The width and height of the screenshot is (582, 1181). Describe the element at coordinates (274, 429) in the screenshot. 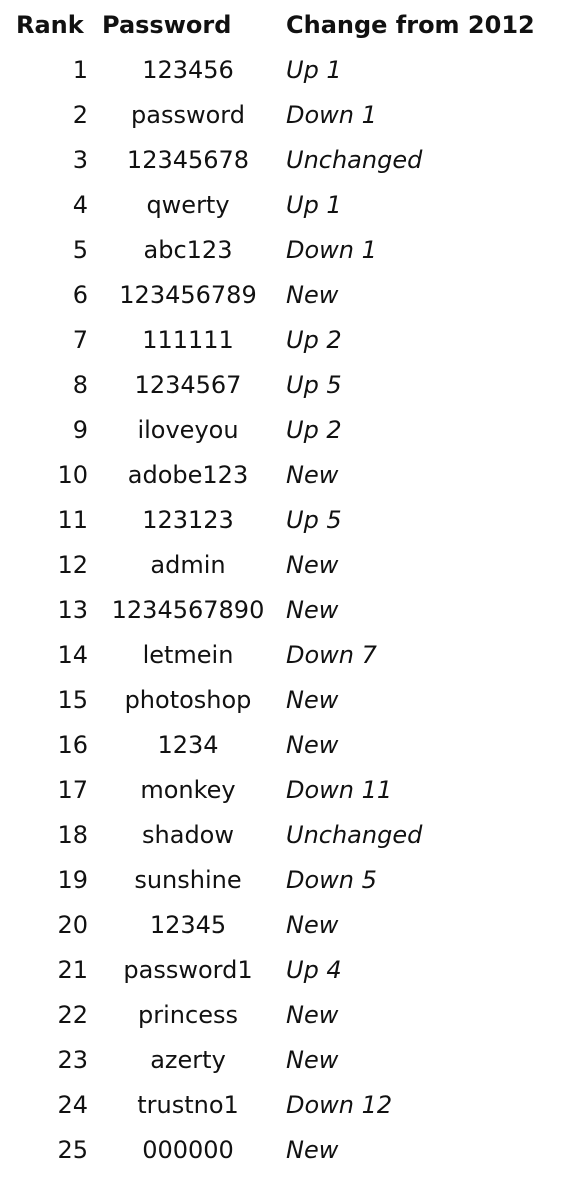

I see `table-row: 9 iloveyou Up 2` at that location.